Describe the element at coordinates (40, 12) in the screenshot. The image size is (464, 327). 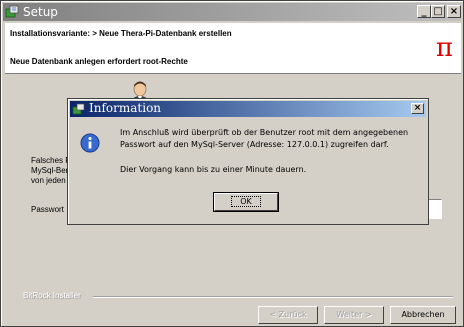
I see `setup-title: Setup` at that location.